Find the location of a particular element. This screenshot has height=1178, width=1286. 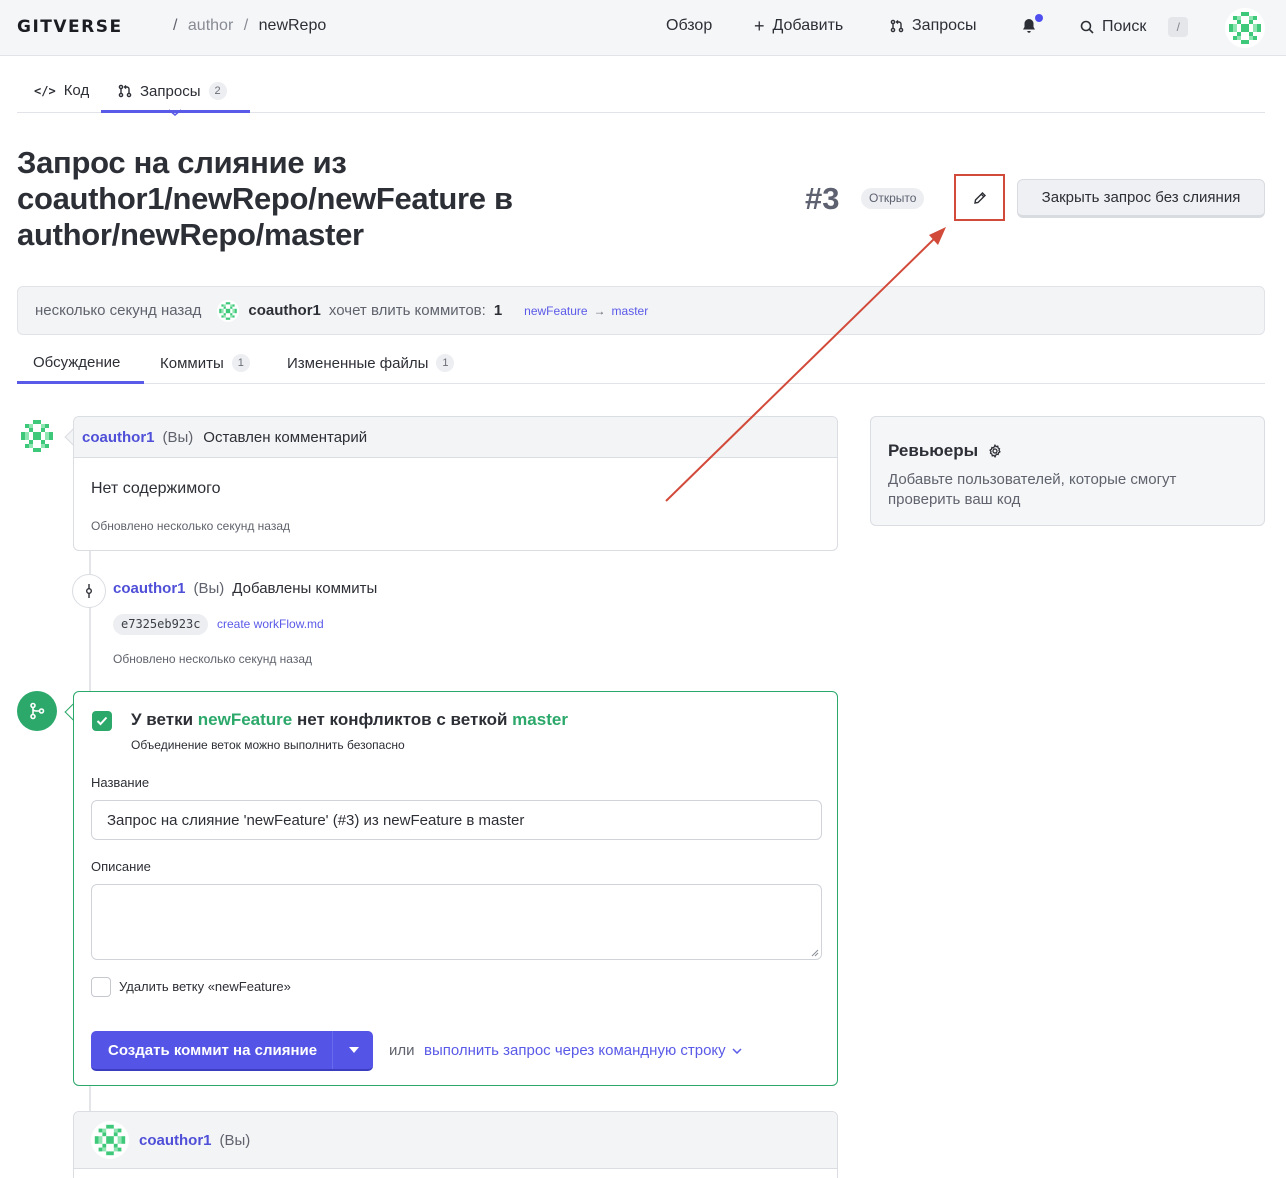

button-divider is located at coordinates (332, 1050).